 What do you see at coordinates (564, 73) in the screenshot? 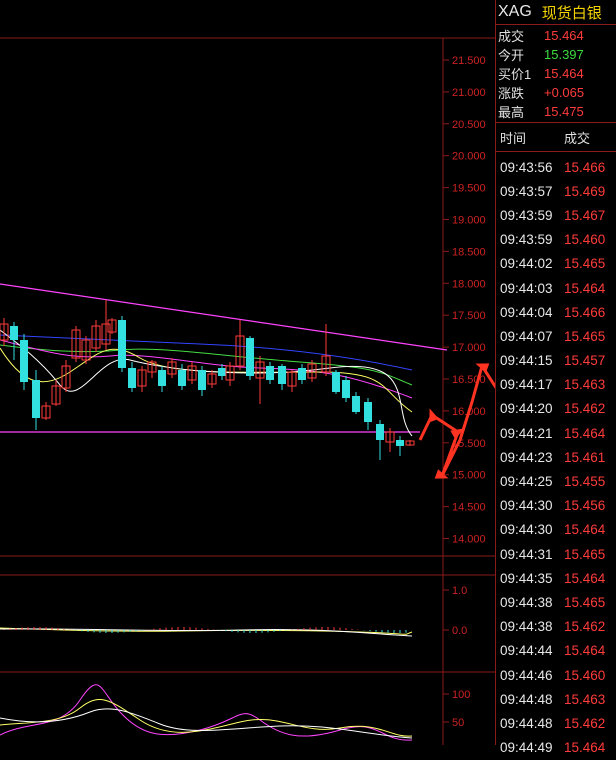
I see `quote-value: 15.464` at bounding box center [564, 73].